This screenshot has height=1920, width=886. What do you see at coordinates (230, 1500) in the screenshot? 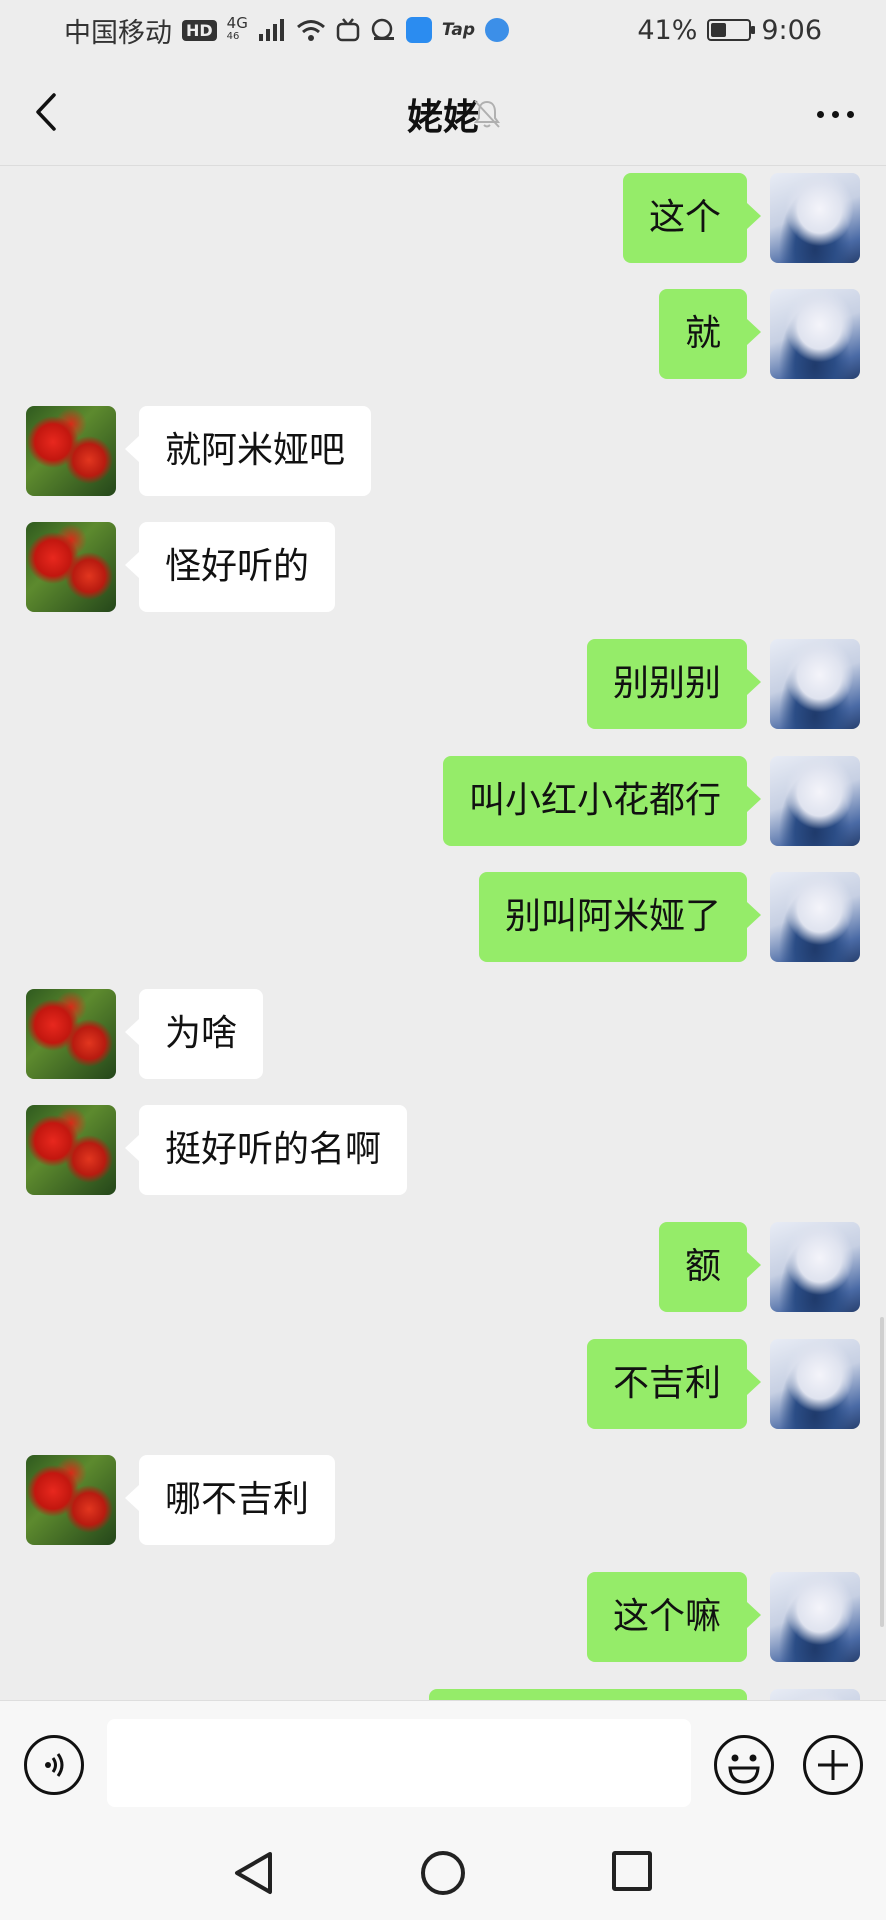
I see `message-bubble: 哪不吉利` at bounding box center [230, 1500].